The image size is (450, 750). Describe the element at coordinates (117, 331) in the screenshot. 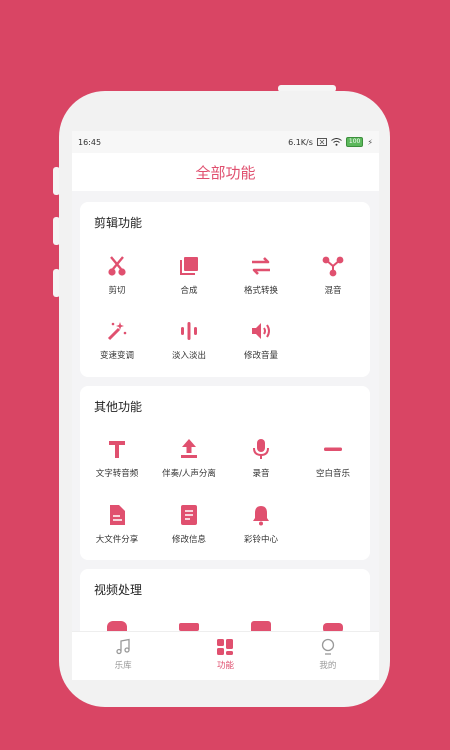

I see `magic-wand-icon` at that location.